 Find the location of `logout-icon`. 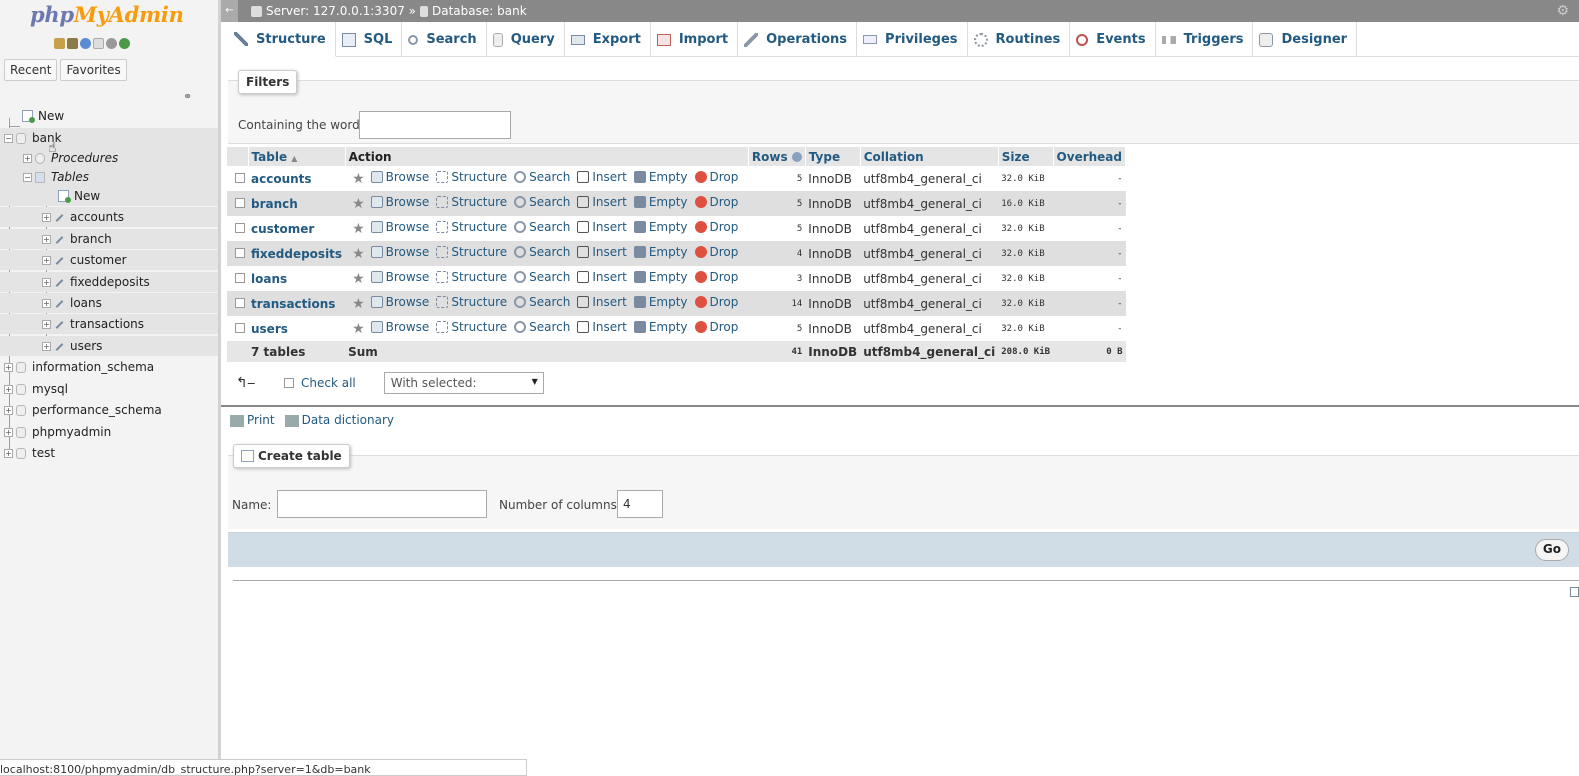

logout-icon is located at coordinates (72, 43).